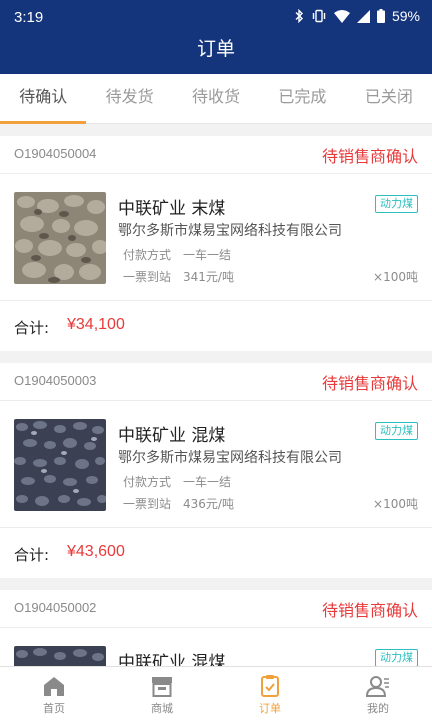 Image resolution: width=432 pixels, height=720 pixels. Describe the element at coordinates (96, 324) in the screenshot. I see `total-amount: ¥34,100` at that location.